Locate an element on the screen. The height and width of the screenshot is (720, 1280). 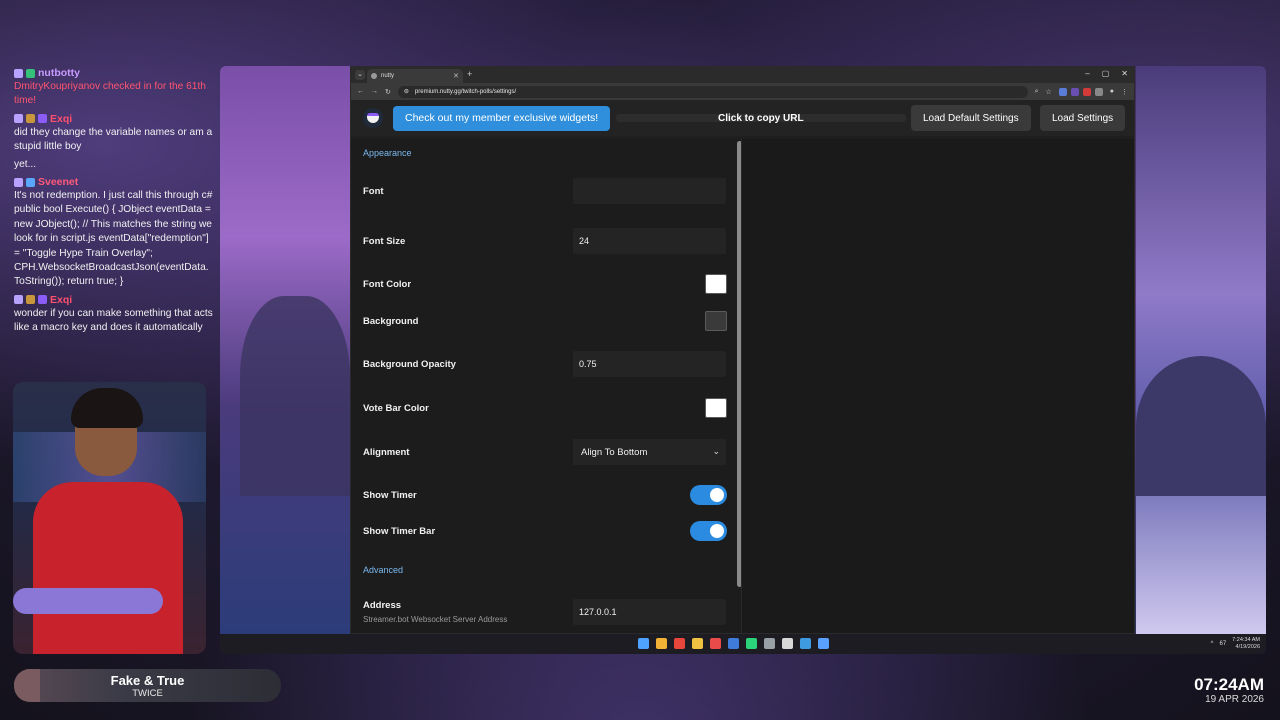
tab-close-icon: ✕ is located at coordinates (456, 76).